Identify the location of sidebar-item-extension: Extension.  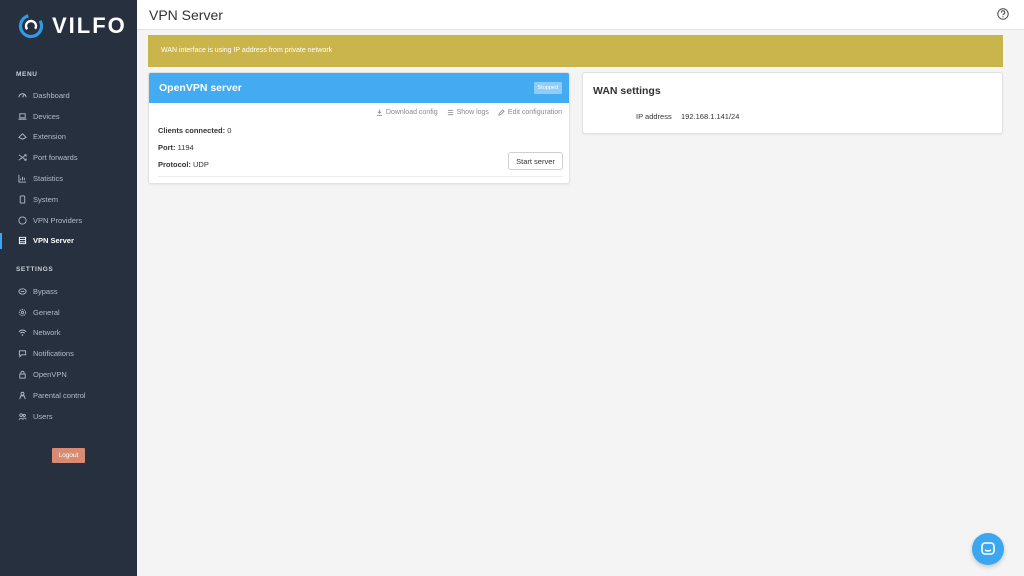
(68, 137).